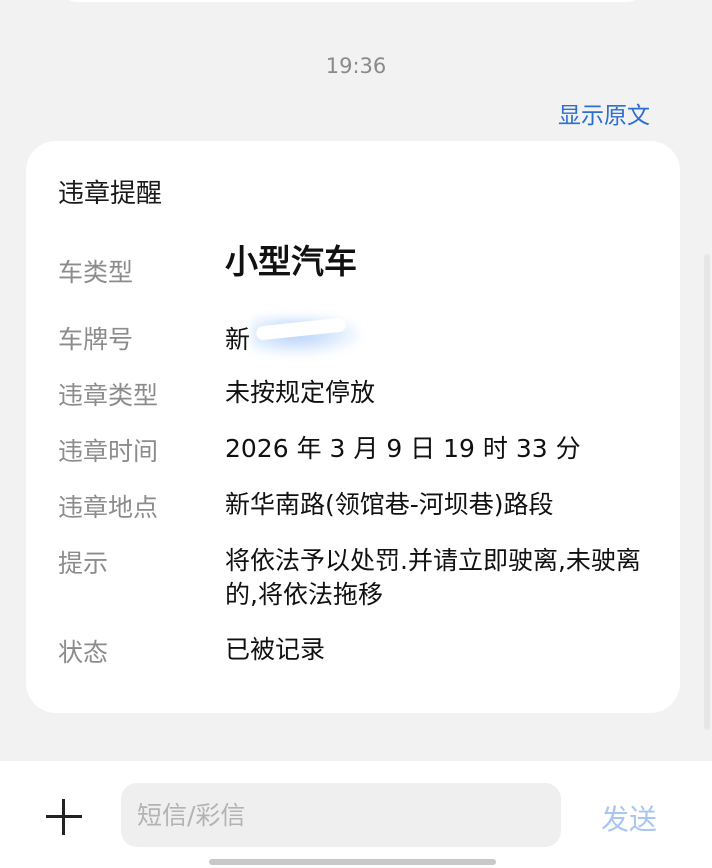 The image size is (712, 868). Describe the element at coordinates (108, 451) in the screenshot. I see `violation-time-label: 违章时间` at that location.